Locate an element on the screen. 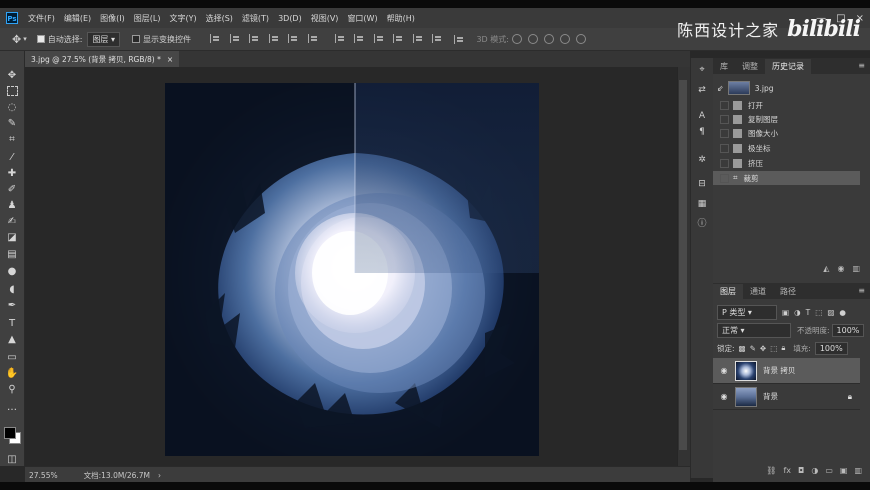 Image resolution: width=870 pixels, height=490 pixels. healing-brush-tool-icon: ✚ is located at coordinates (12, 174).